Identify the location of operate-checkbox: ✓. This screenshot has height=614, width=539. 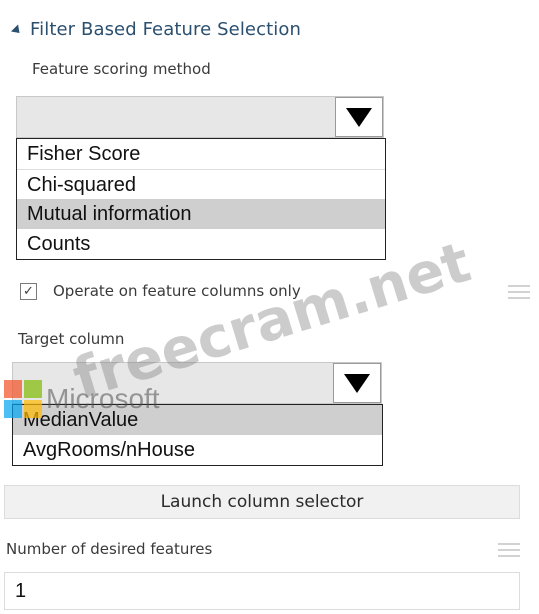
(28, 291).